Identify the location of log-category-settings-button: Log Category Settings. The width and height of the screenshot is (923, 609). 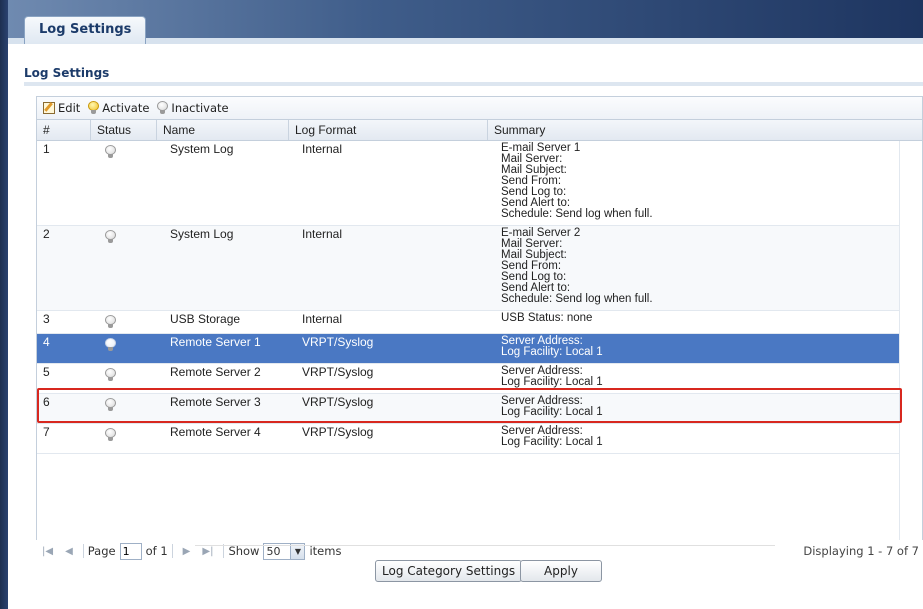
(449, 571).